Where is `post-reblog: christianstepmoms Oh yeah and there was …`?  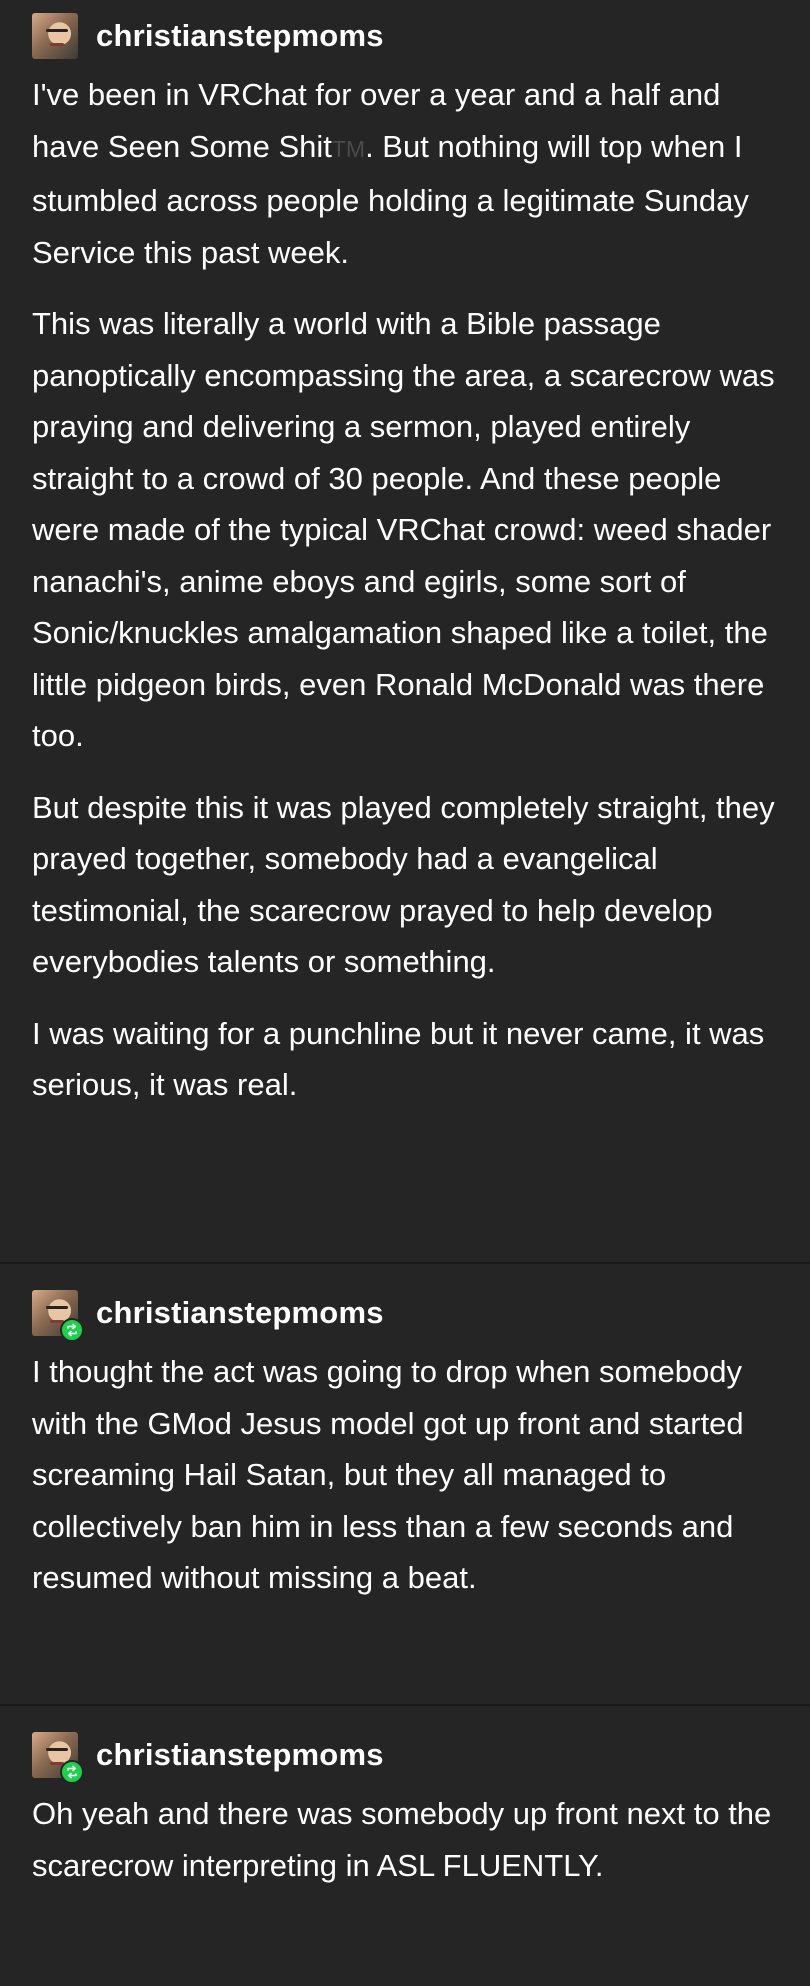 post-reblog: christianstepmoms Oh yeah and there was … is located at coordinates (405, 1846).